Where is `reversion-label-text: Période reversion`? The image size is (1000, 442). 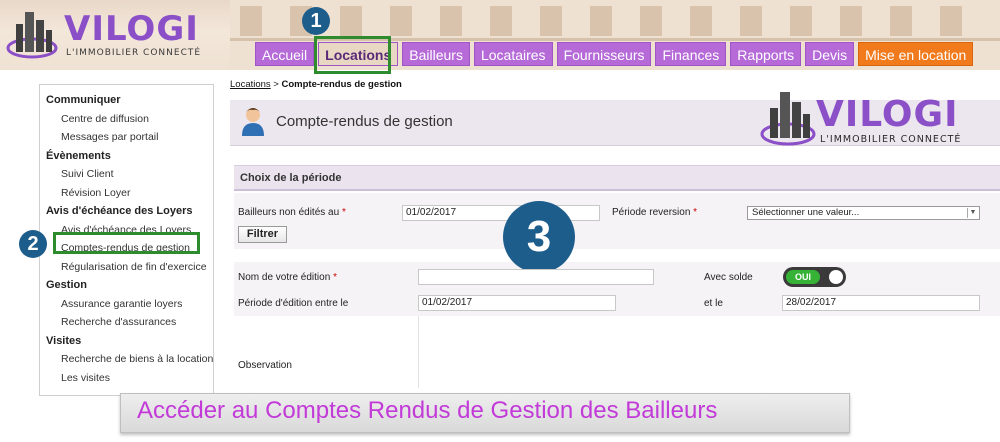 reversion-label-text: Période reversion is located at coordinates (651, 212).